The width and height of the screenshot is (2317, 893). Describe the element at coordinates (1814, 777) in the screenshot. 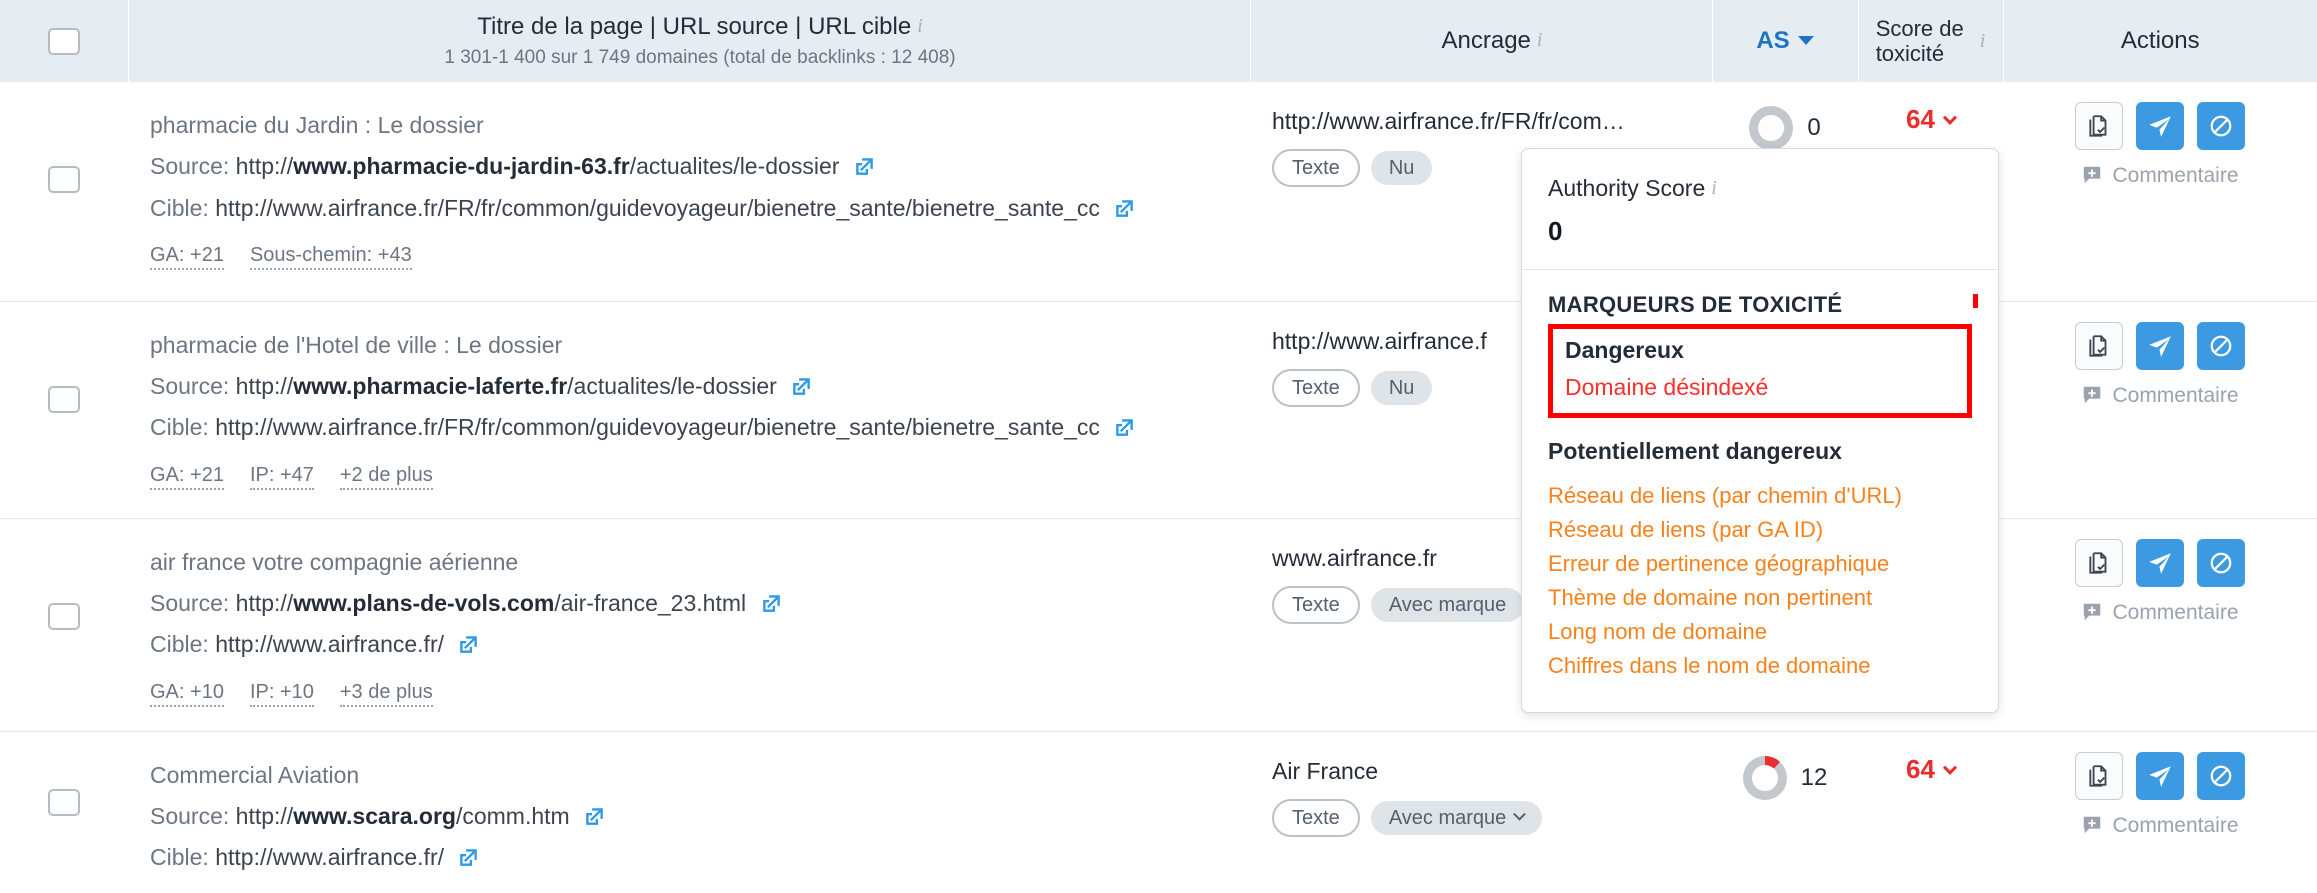

I see `authority-score-value: 12` at that location.